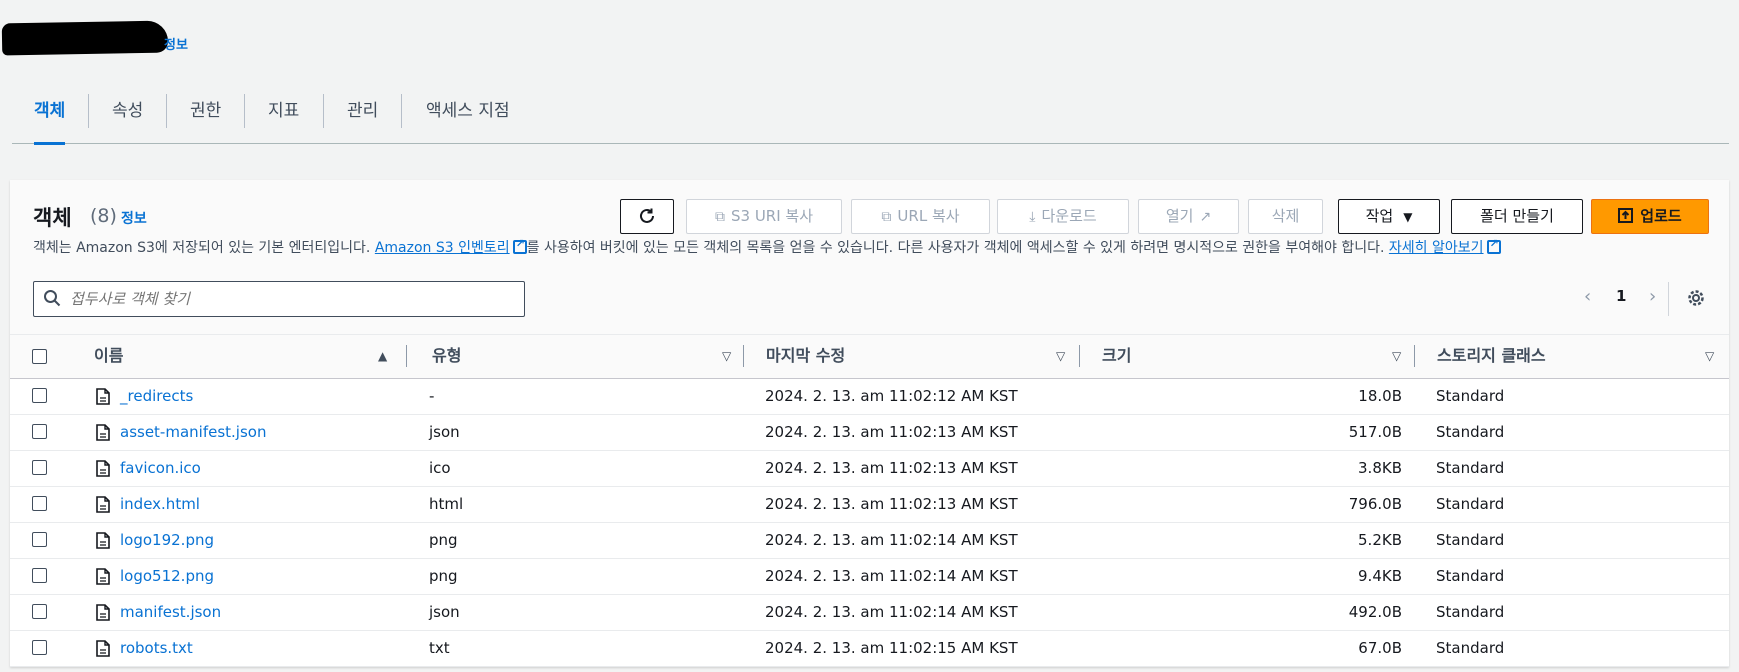  I want to click on object-name-link: logo192.png, so click(167, 540).